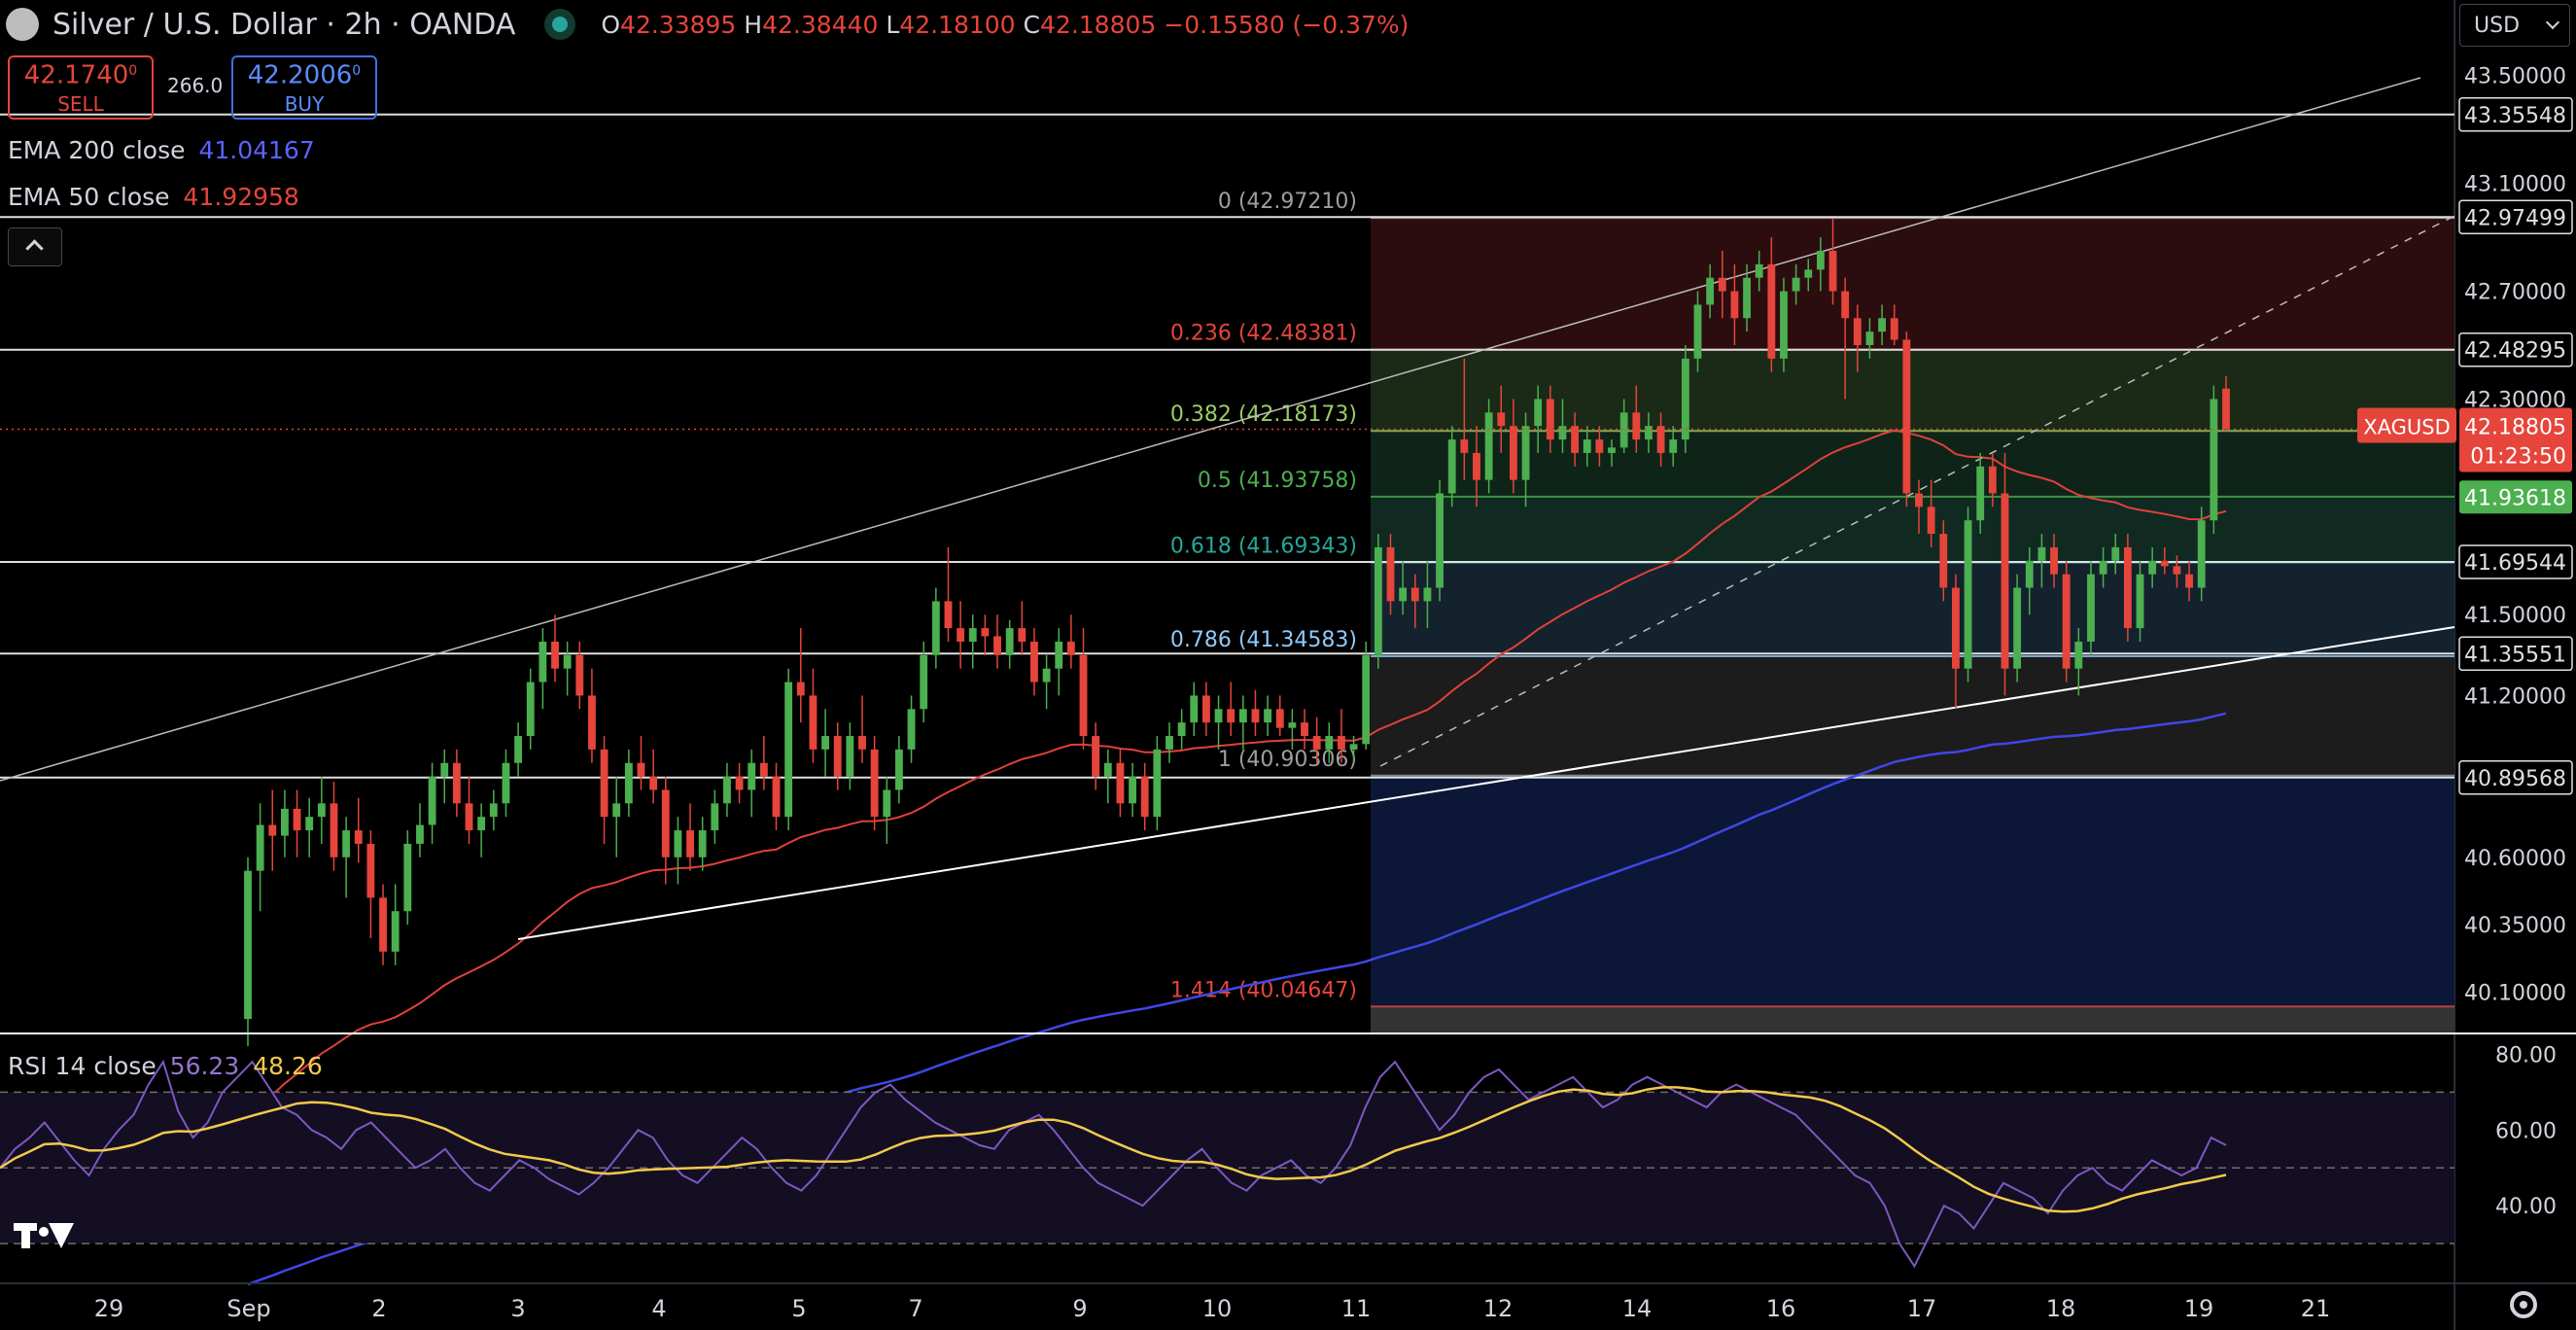 This screenshot has height=1330, width=2576. What do you see at coordinates (1264, 414) in the screenshot?
I see `fib-label: 0.382 (42.18173)` at bounding box center [1264, 414].